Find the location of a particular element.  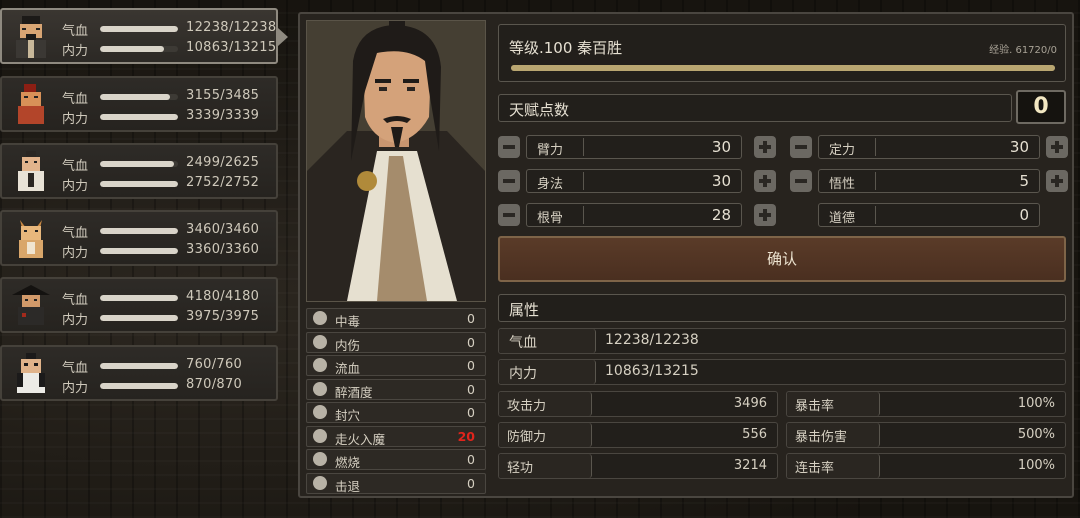

selected-arrow-icon is located at coordinates (283, 37).